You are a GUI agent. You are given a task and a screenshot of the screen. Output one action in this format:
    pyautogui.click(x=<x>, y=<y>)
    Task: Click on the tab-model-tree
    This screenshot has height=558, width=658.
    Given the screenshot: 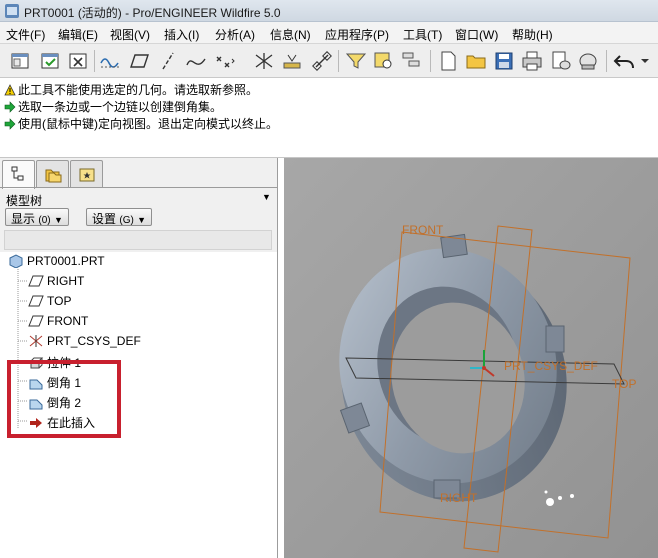 What is the action you would take?
    pyautogui.click(x=18, y=174)
    